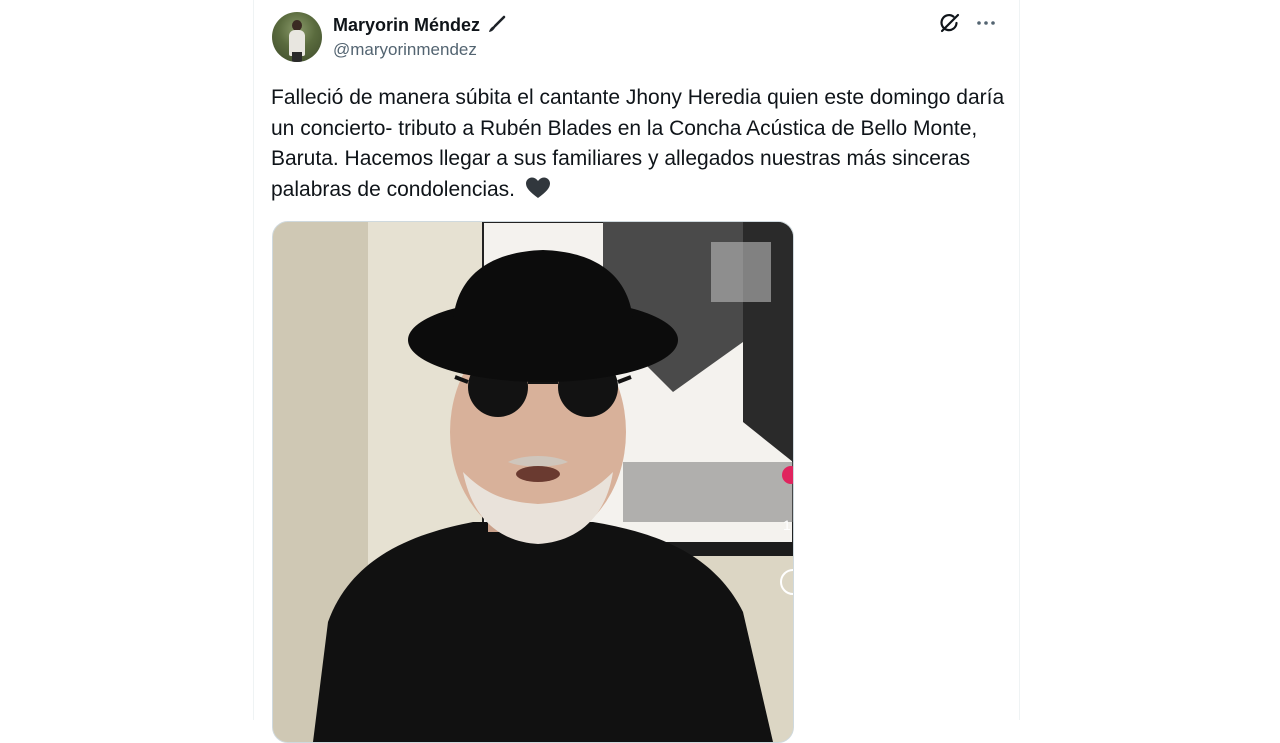  I want to click on grok-icon, so click(950, 25).